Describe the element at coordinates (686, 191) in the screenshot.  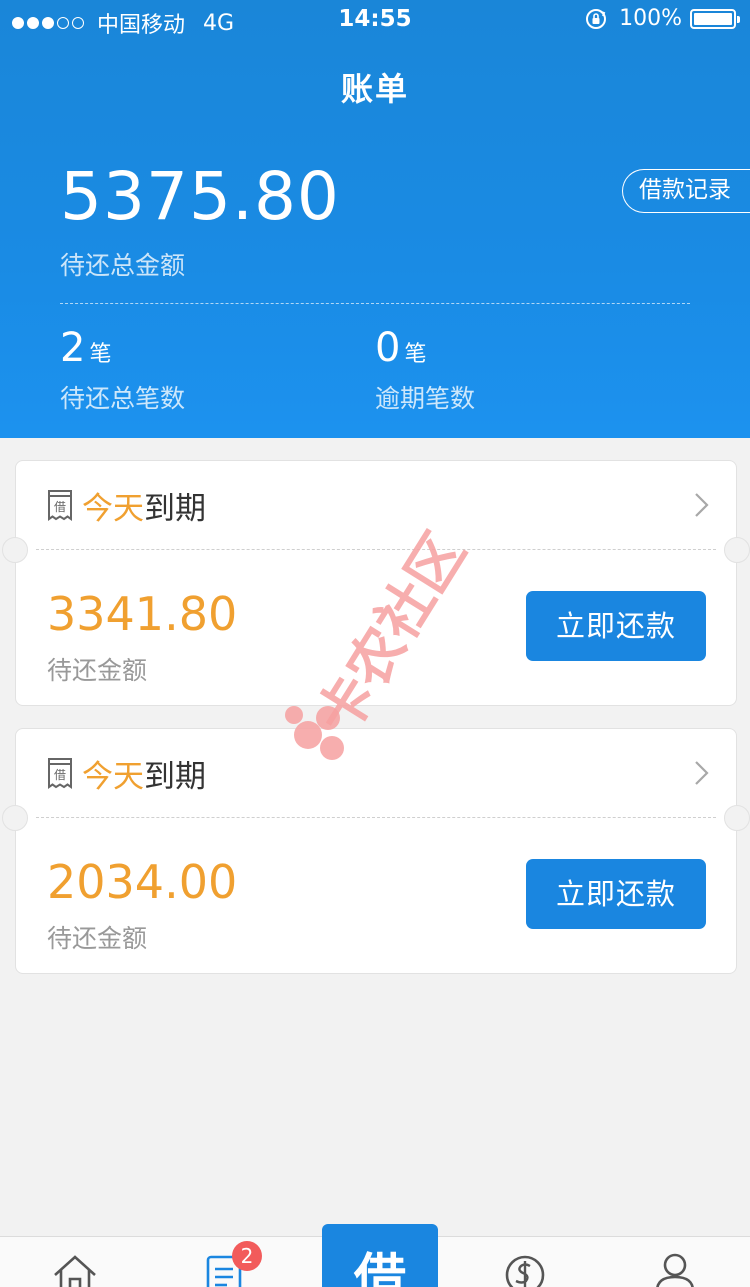
I see `loan-record-button: 借款记录` at that location.